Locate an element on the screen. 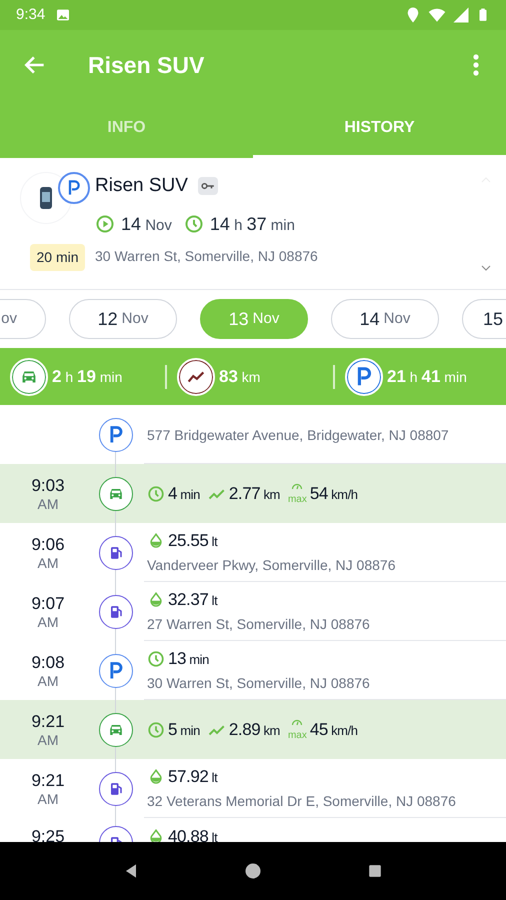 This screenshot has width=506, height=900. fuel-amount: 32.37 lt is located at coordinates (193, 599).